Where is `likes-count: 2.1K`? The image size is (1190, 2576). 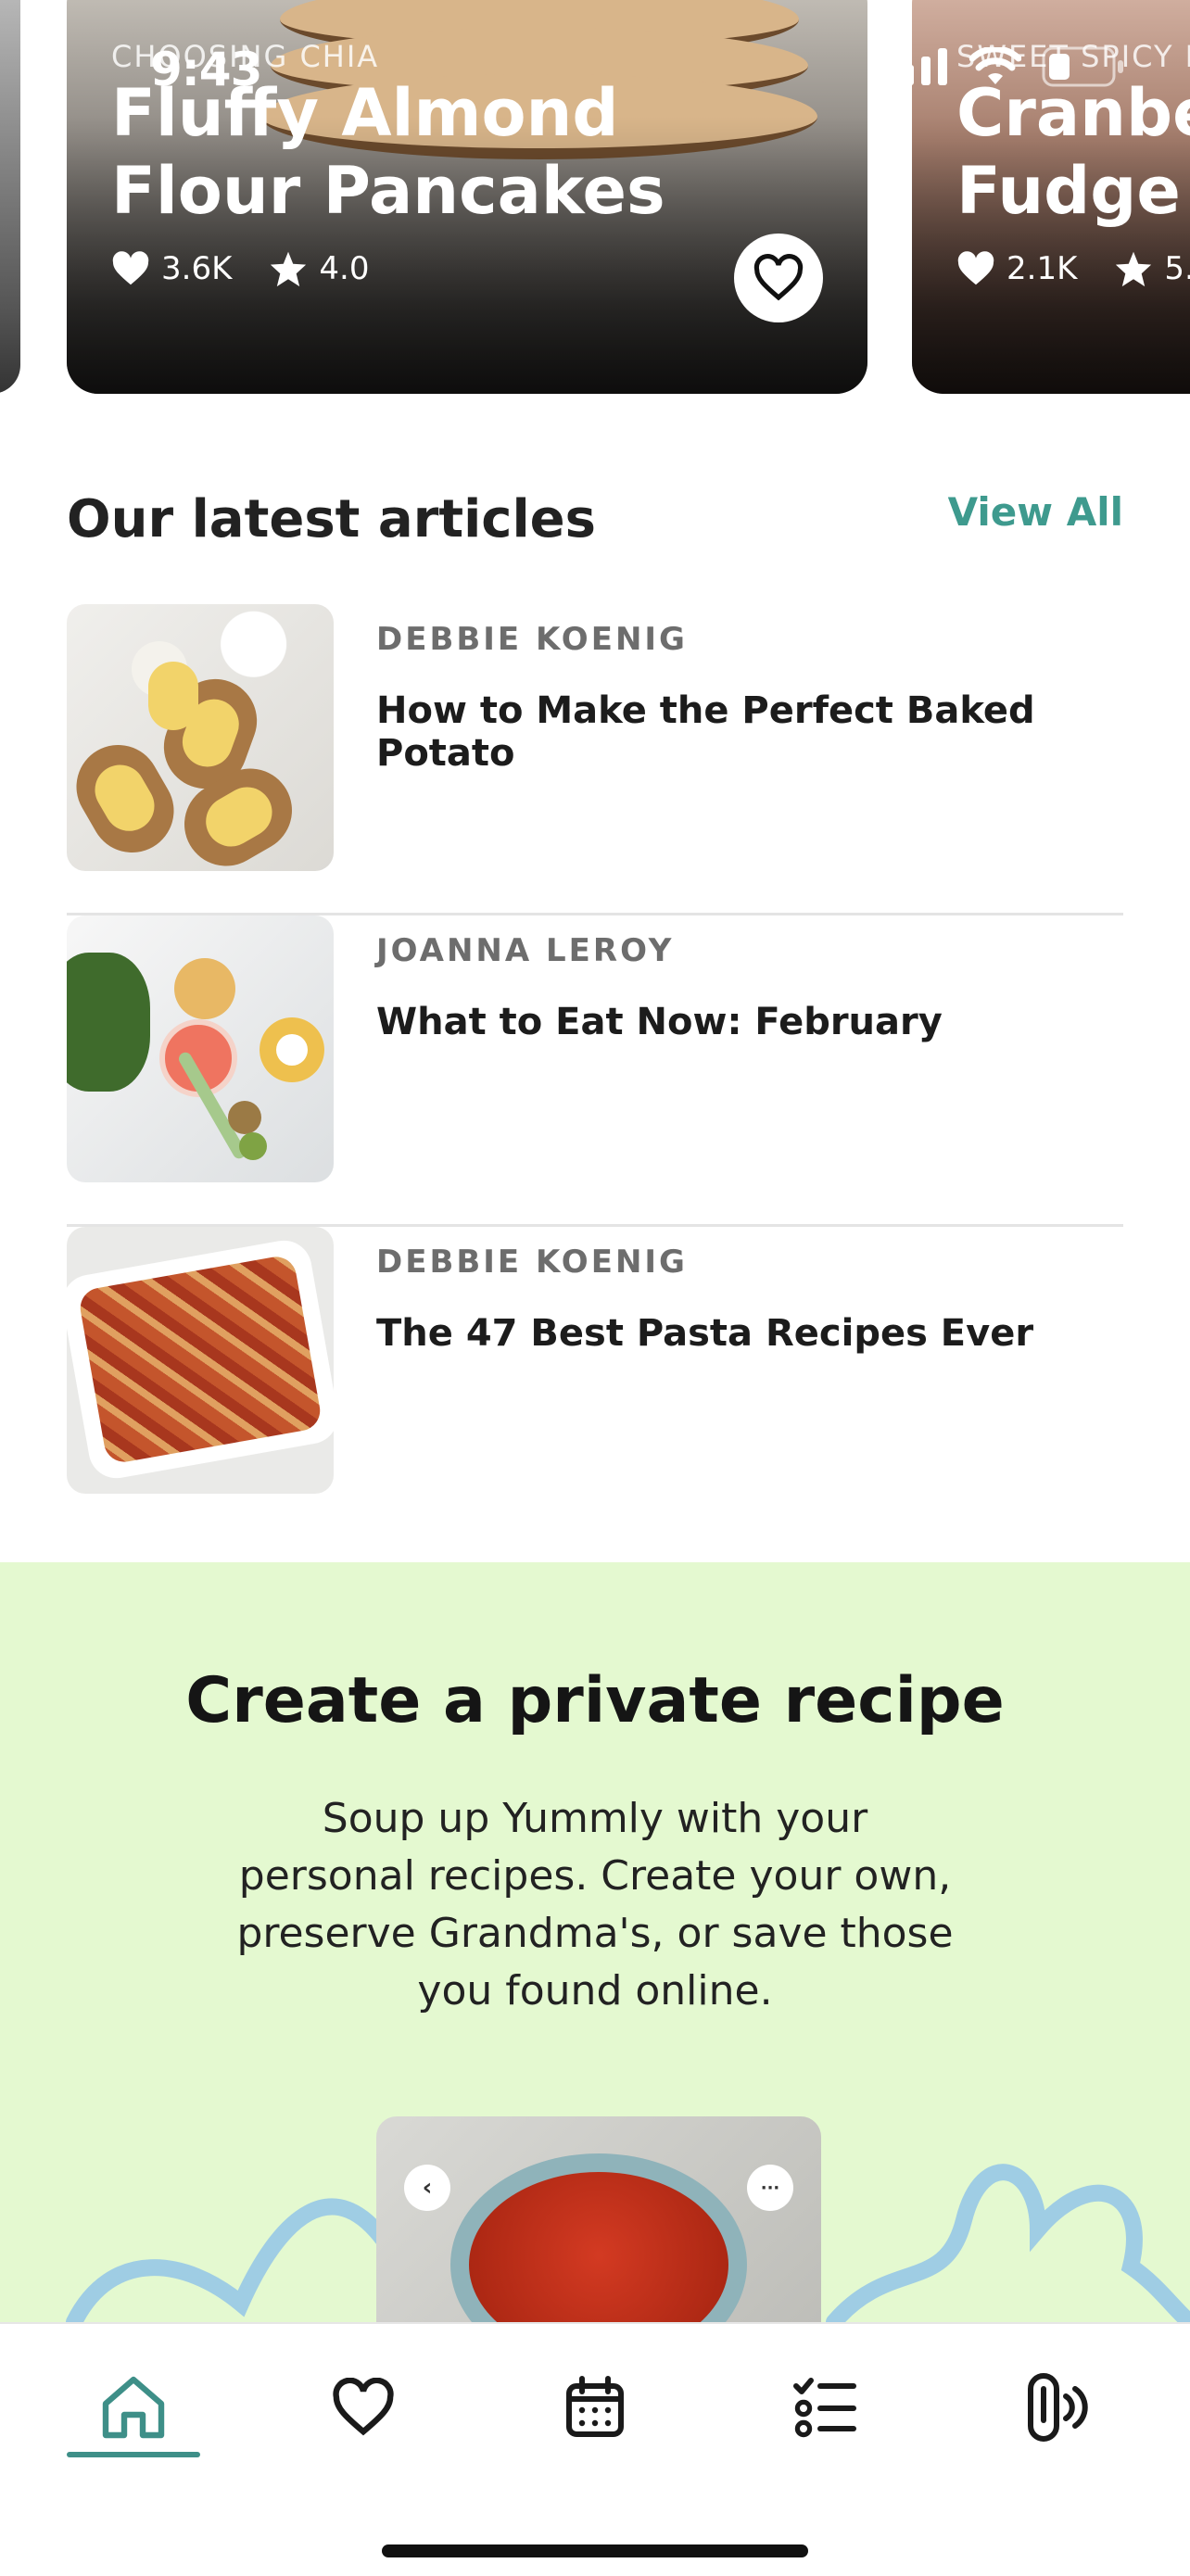 likes-count: 2.1K is located at coordinates (1042, 268).